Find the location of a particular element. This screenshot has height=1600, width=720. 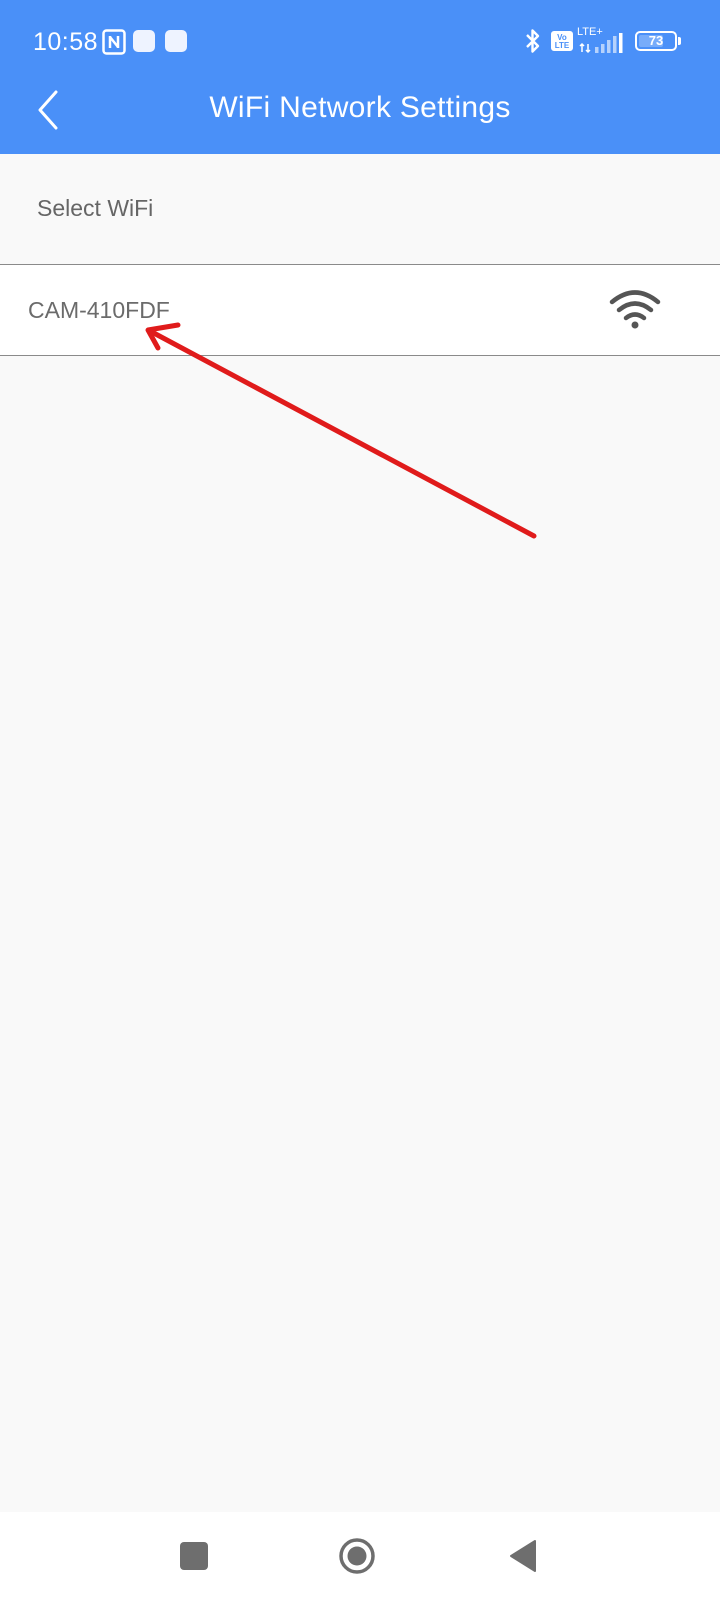

battery-percent: 73 is located at coordinates (656, 40).